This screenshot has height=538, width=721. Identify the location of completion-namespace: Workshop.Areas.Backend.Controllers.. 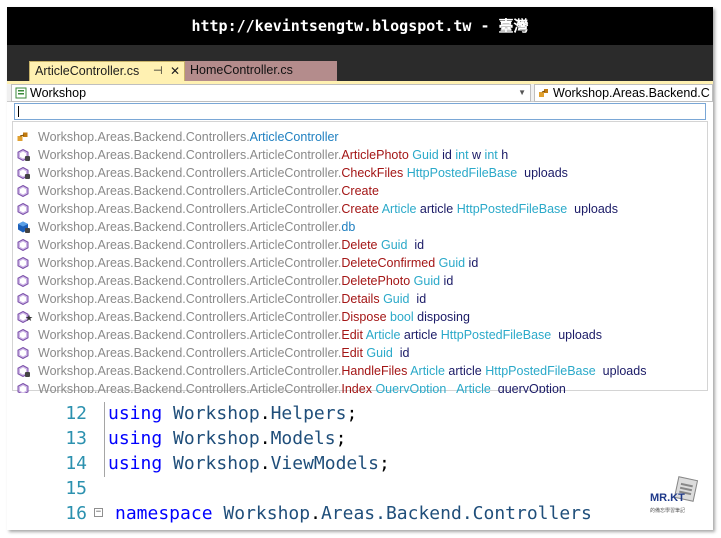
(144, 137).